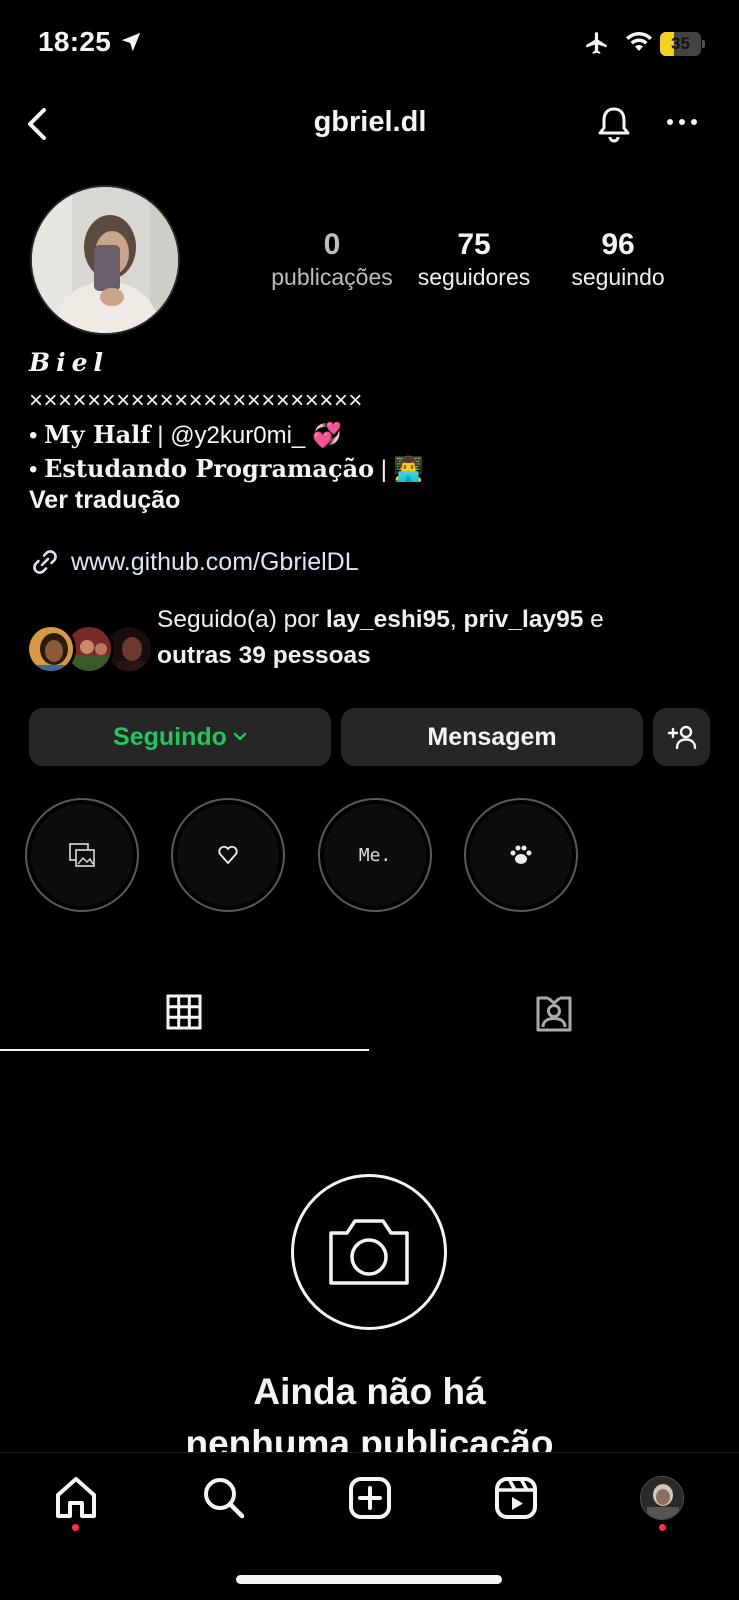 The image size is (739, 1600). What do you see at coordinates (639, 41) in the screenshot?
I see `wifi-icon` at bounding box center [639, 41].